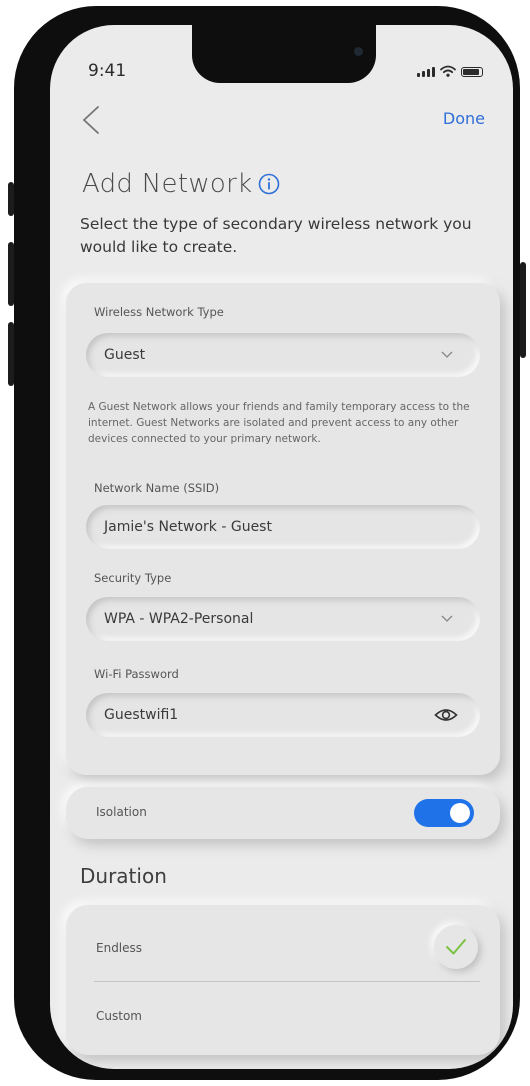 The height and width of the screenshot is (1086, 530). Describe the element at coordinates (472, 72) in the screenshot. I see `battery-icon` at that location.